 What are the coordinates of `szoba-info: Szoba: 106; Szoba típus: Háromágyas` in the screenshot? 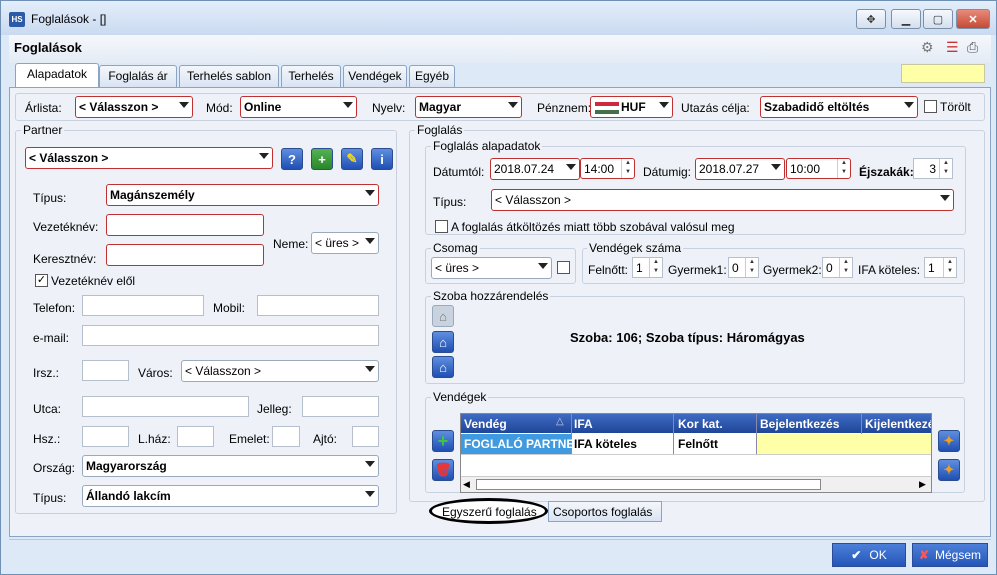 It's located at (687, 337).